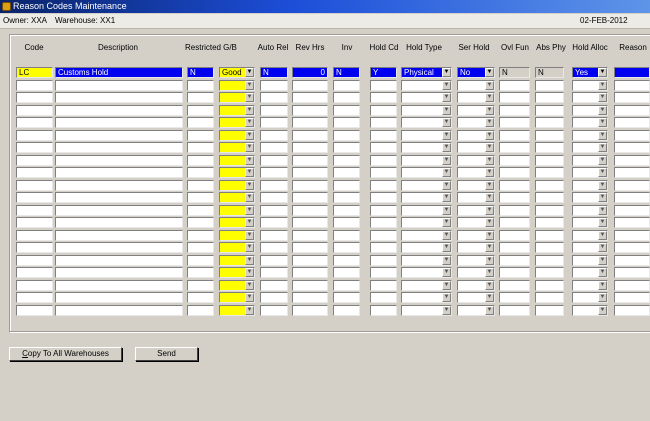 The image size is (650, 421). Describe the element at coordinates (119, 72) in the screenshot. I see `description-field: Customs Hold` at that location.